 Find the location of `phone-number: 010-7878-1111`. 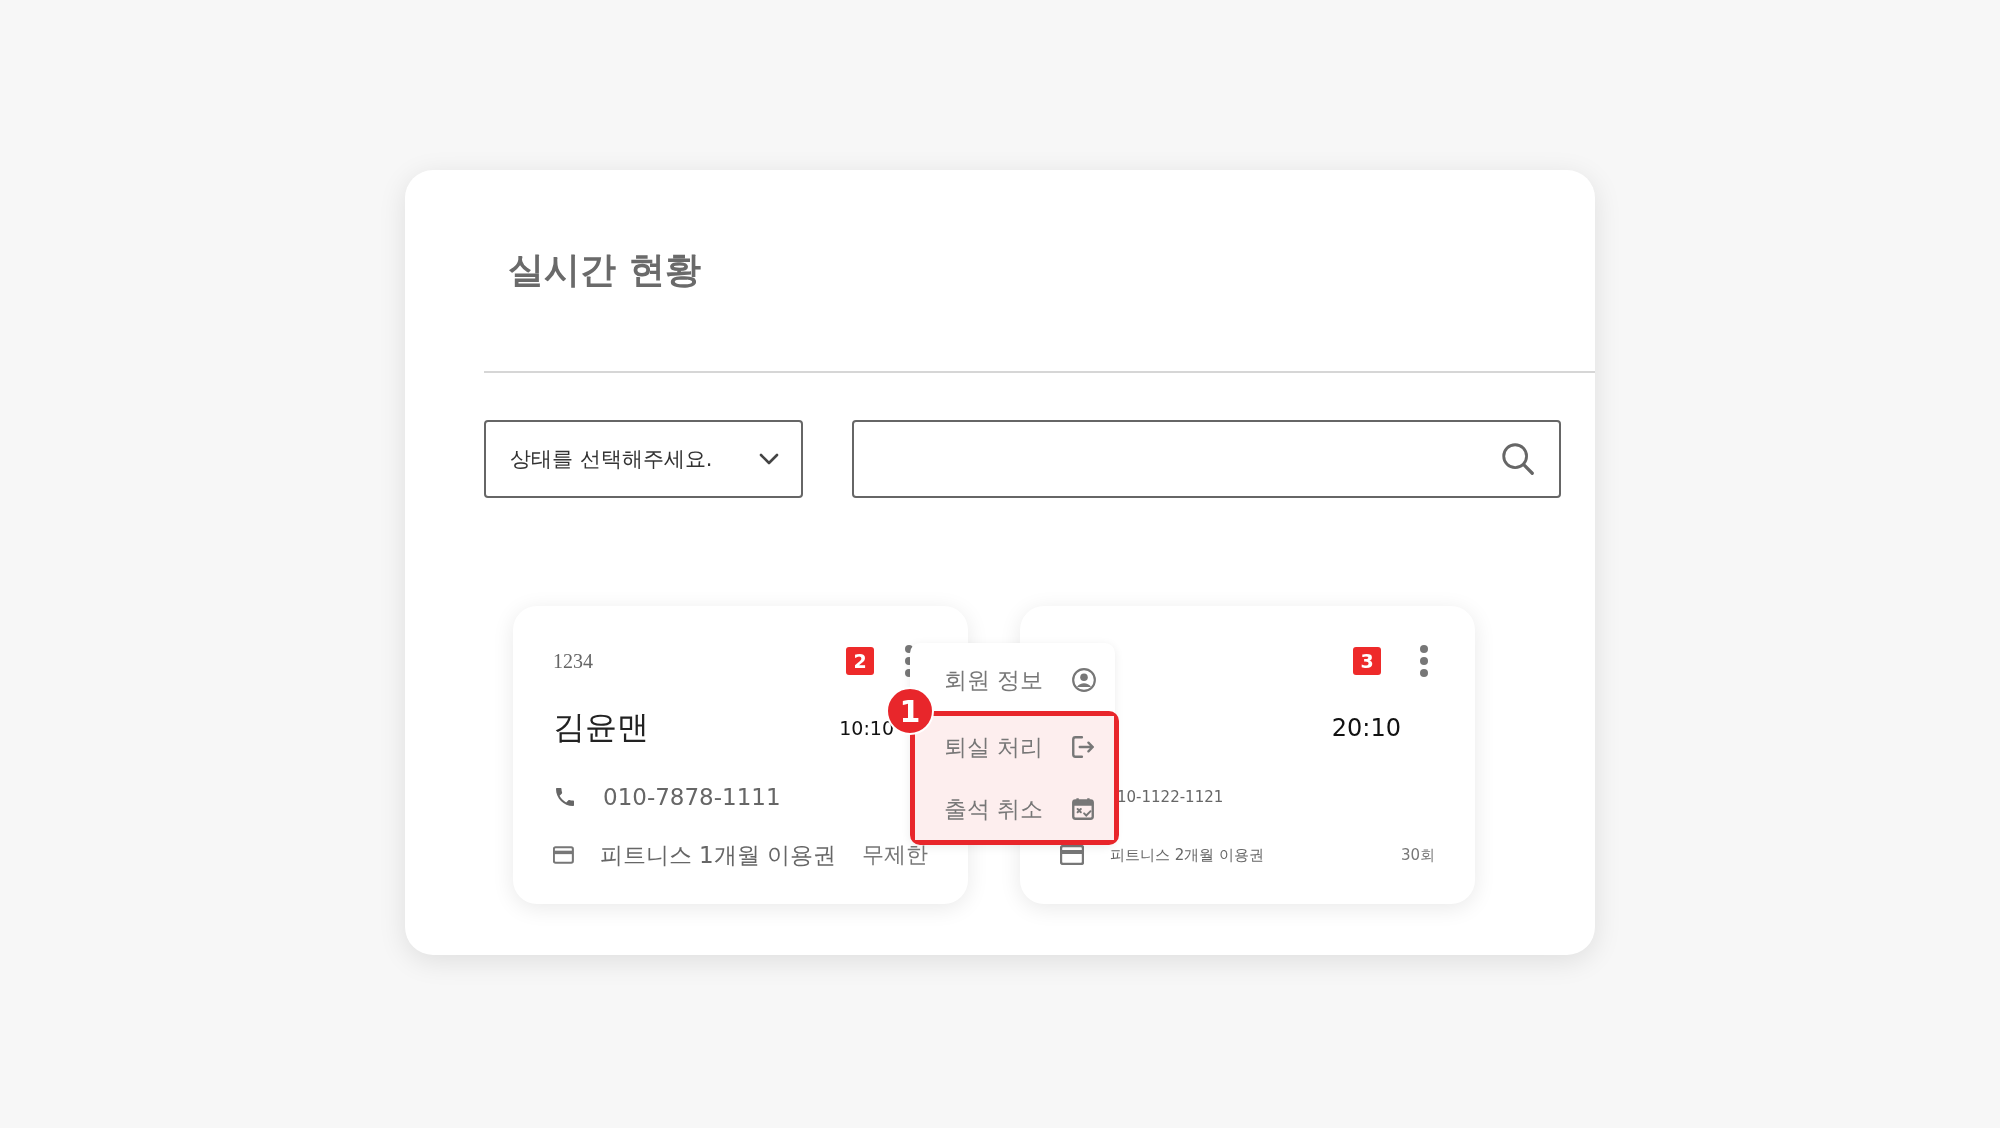

phone-number: 010-7878-1111 is located at coordinates (692, 797).